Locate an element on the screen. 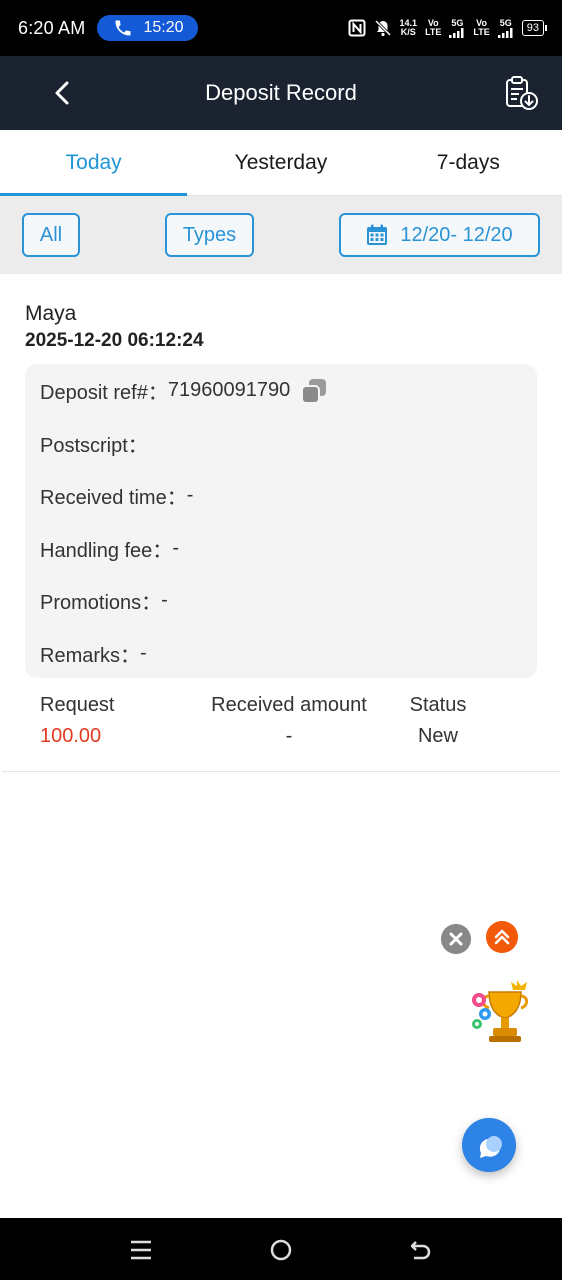  sim1-volte: Vo LTE is located at coordinates (433, 28).